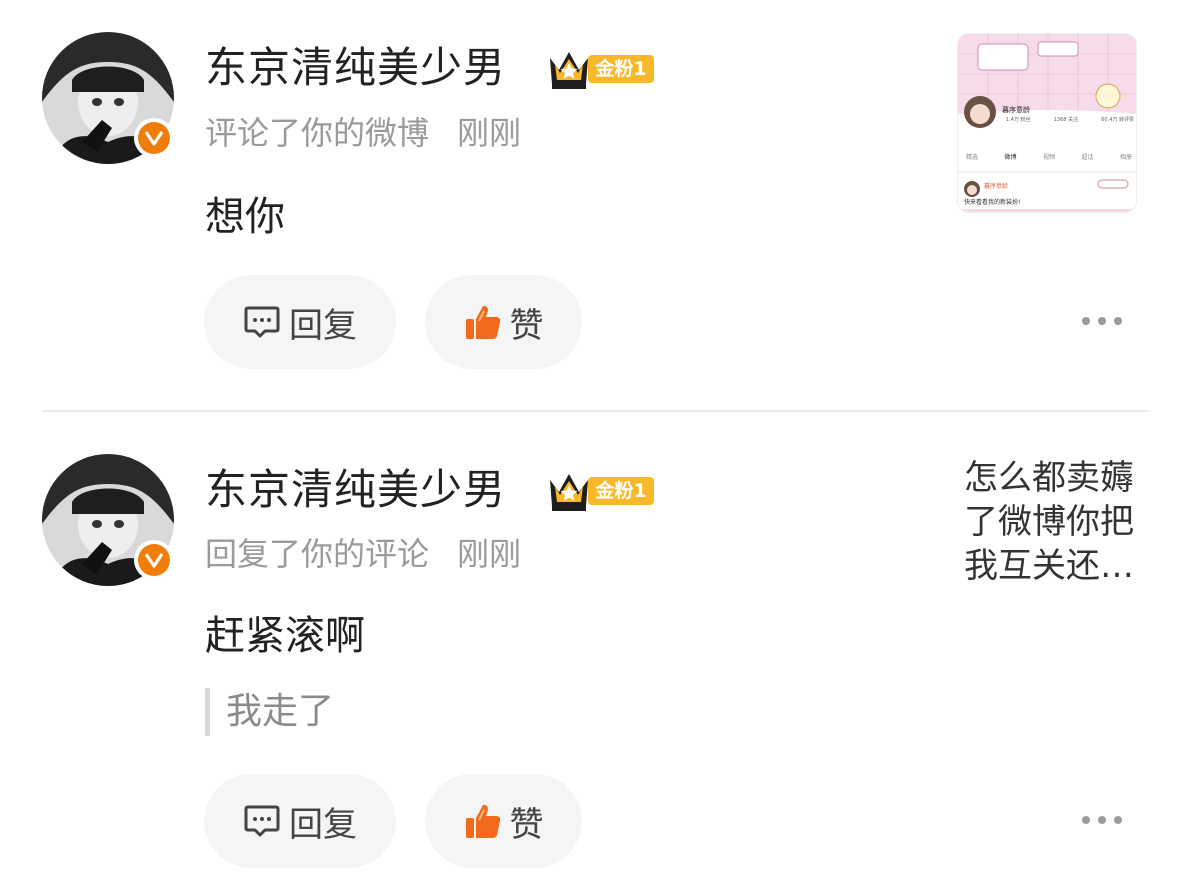  Describe the element at coordinates (1016, 110) in the screenshot. I see `thumbnail-profile-name: 暮序意龄` at that location.